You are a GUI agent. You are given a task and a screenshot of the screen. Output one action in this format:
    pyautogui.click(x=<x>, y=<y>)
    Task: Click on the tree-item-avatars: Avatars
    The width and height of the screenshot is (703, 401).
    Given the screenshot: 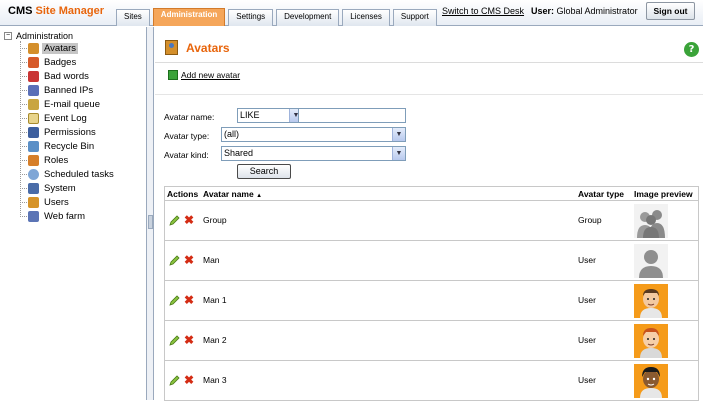 What is the action you would take?
    pyautogui.click(x=49, y=48)
    